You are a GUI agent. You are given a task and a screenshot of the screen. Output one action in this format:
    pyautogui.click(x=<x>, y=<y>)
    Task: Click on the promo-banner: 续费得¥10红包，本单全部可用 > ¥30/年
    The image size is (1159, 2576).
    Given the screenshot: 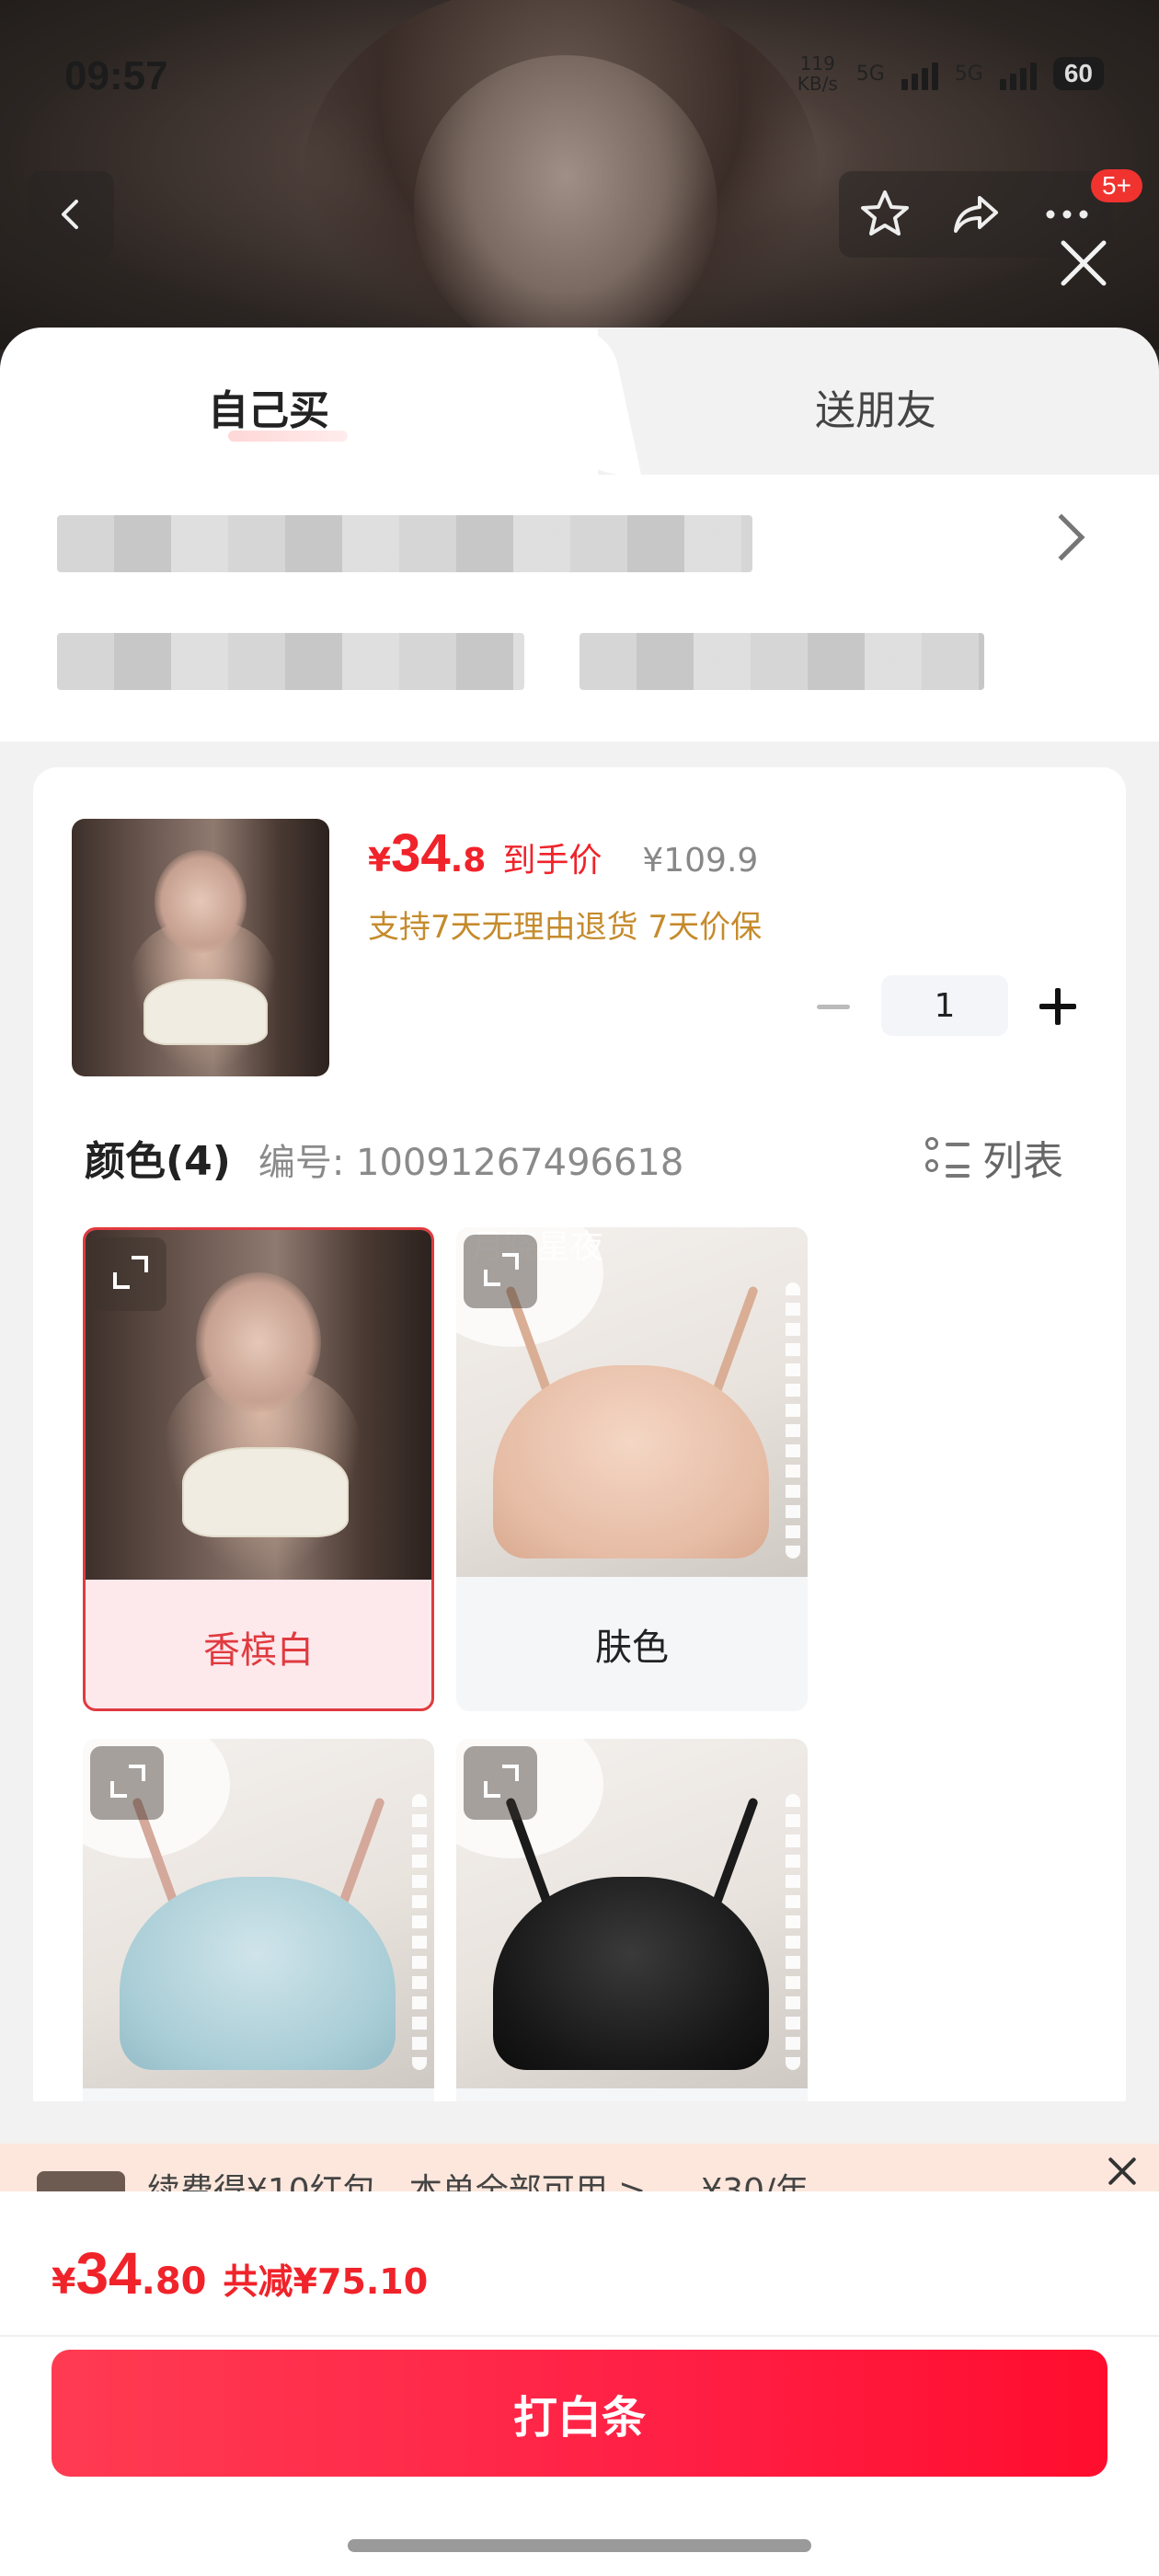 What is the action you would take?
    pyautogui.click(x=579, y=2176)
    